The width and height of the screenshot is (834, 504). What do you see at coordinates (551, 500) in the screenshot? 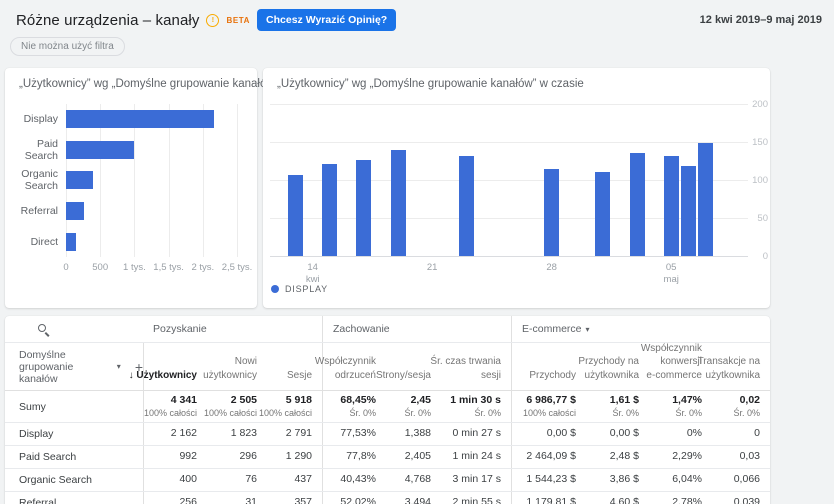
I see `cell-value: 1 179,81 $` at bounding box center [551, 500].